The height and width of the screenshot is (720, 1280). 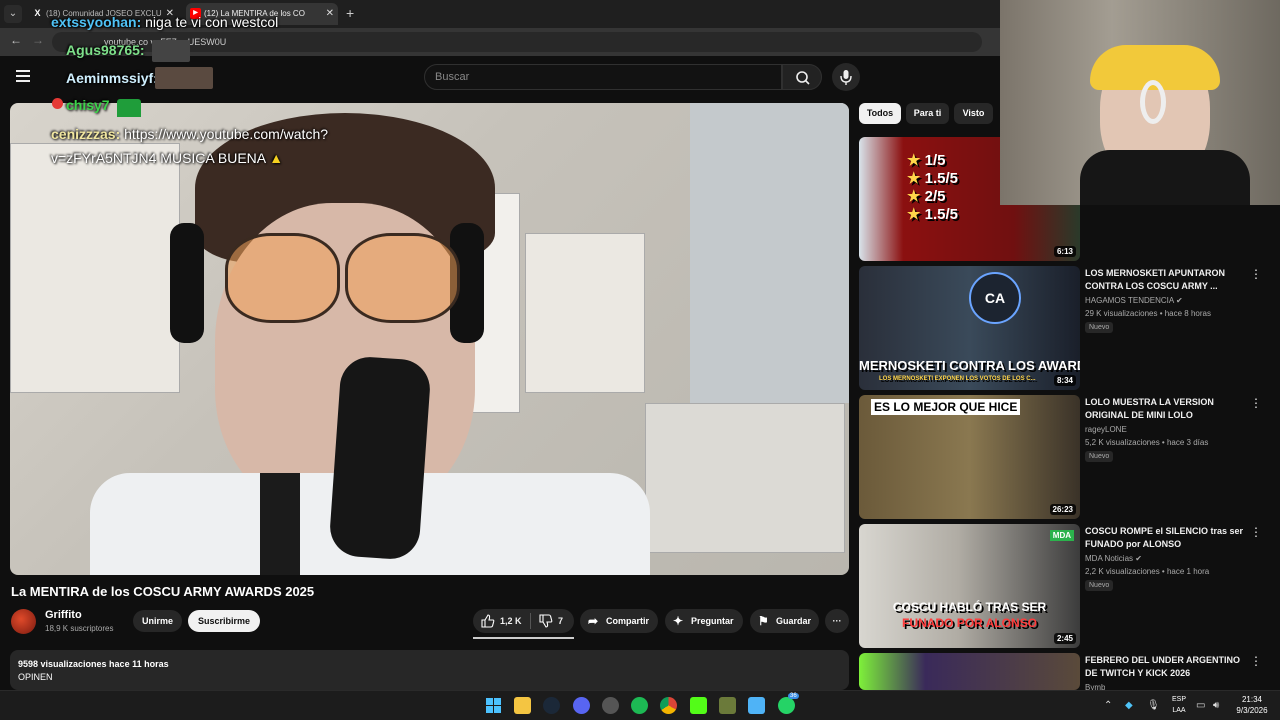 I want to click on save-button: ⚑ Guardar, so click(x=784, y=621).